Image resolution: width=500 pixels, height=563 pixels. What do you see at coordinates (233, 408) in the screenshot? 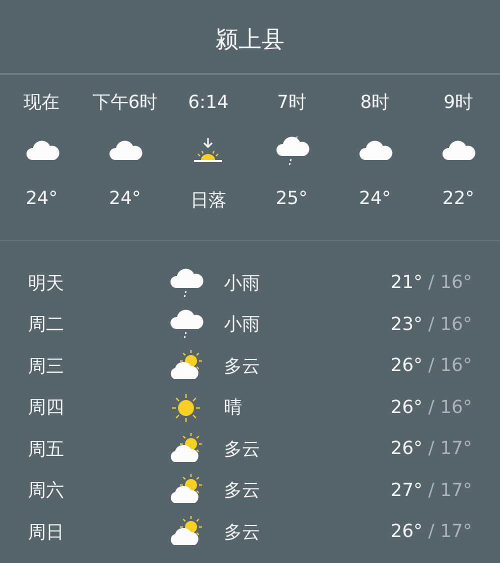
I see `condition-label: 晴` at bounding box center [233, 408].